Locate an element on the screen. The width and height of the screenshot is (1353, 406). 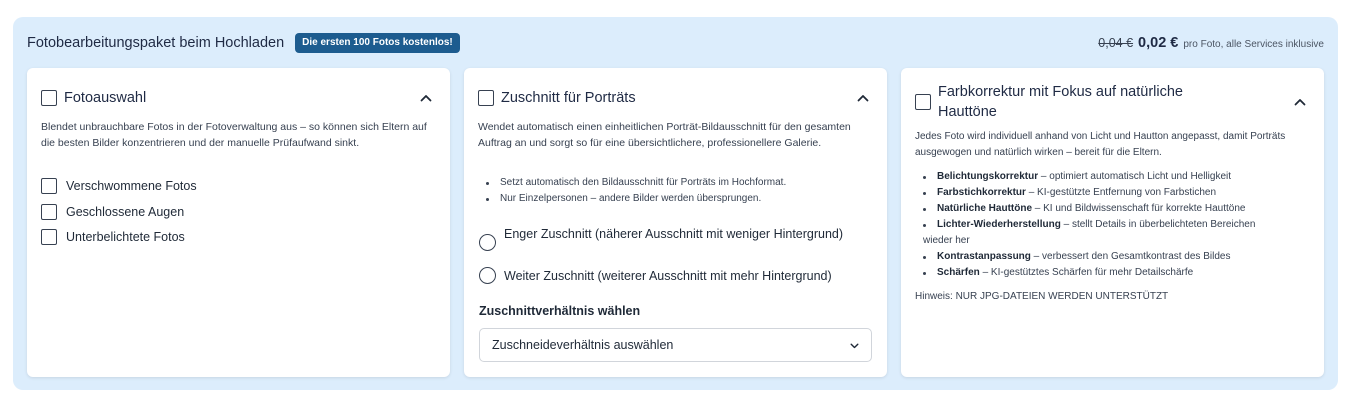
package-title: Fotobearbeitungspaket beim Hochladen is located at coordinates (156, 43).